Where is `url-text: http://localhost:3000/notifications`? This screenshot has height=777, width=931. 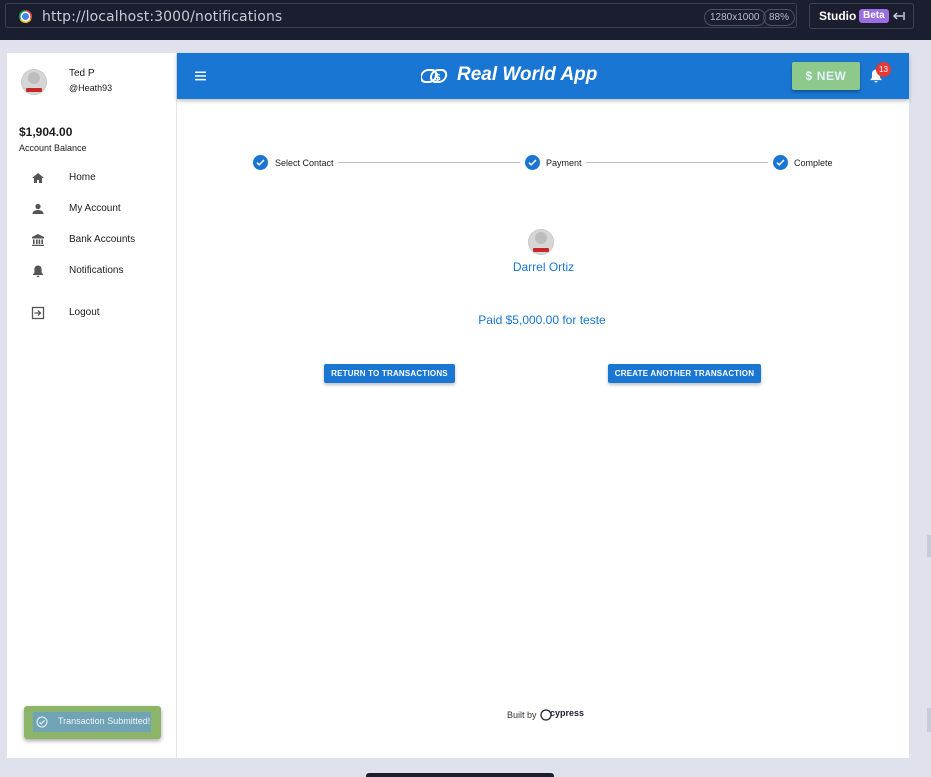 url-text: http://localhost:3000/notifications is located at coordinates (162, 17).